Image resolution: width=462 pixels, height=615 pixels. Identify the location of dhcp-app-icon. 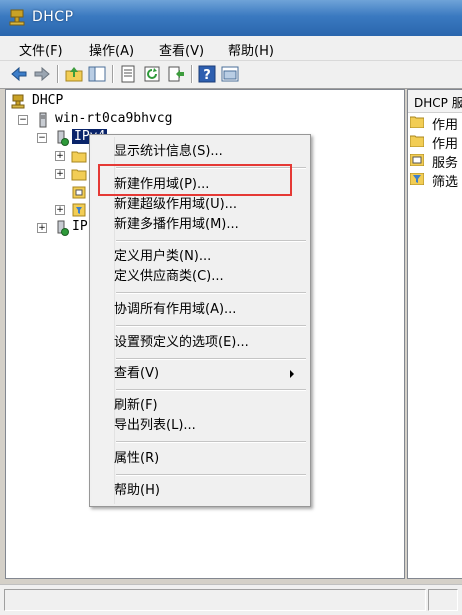
(17, 17).